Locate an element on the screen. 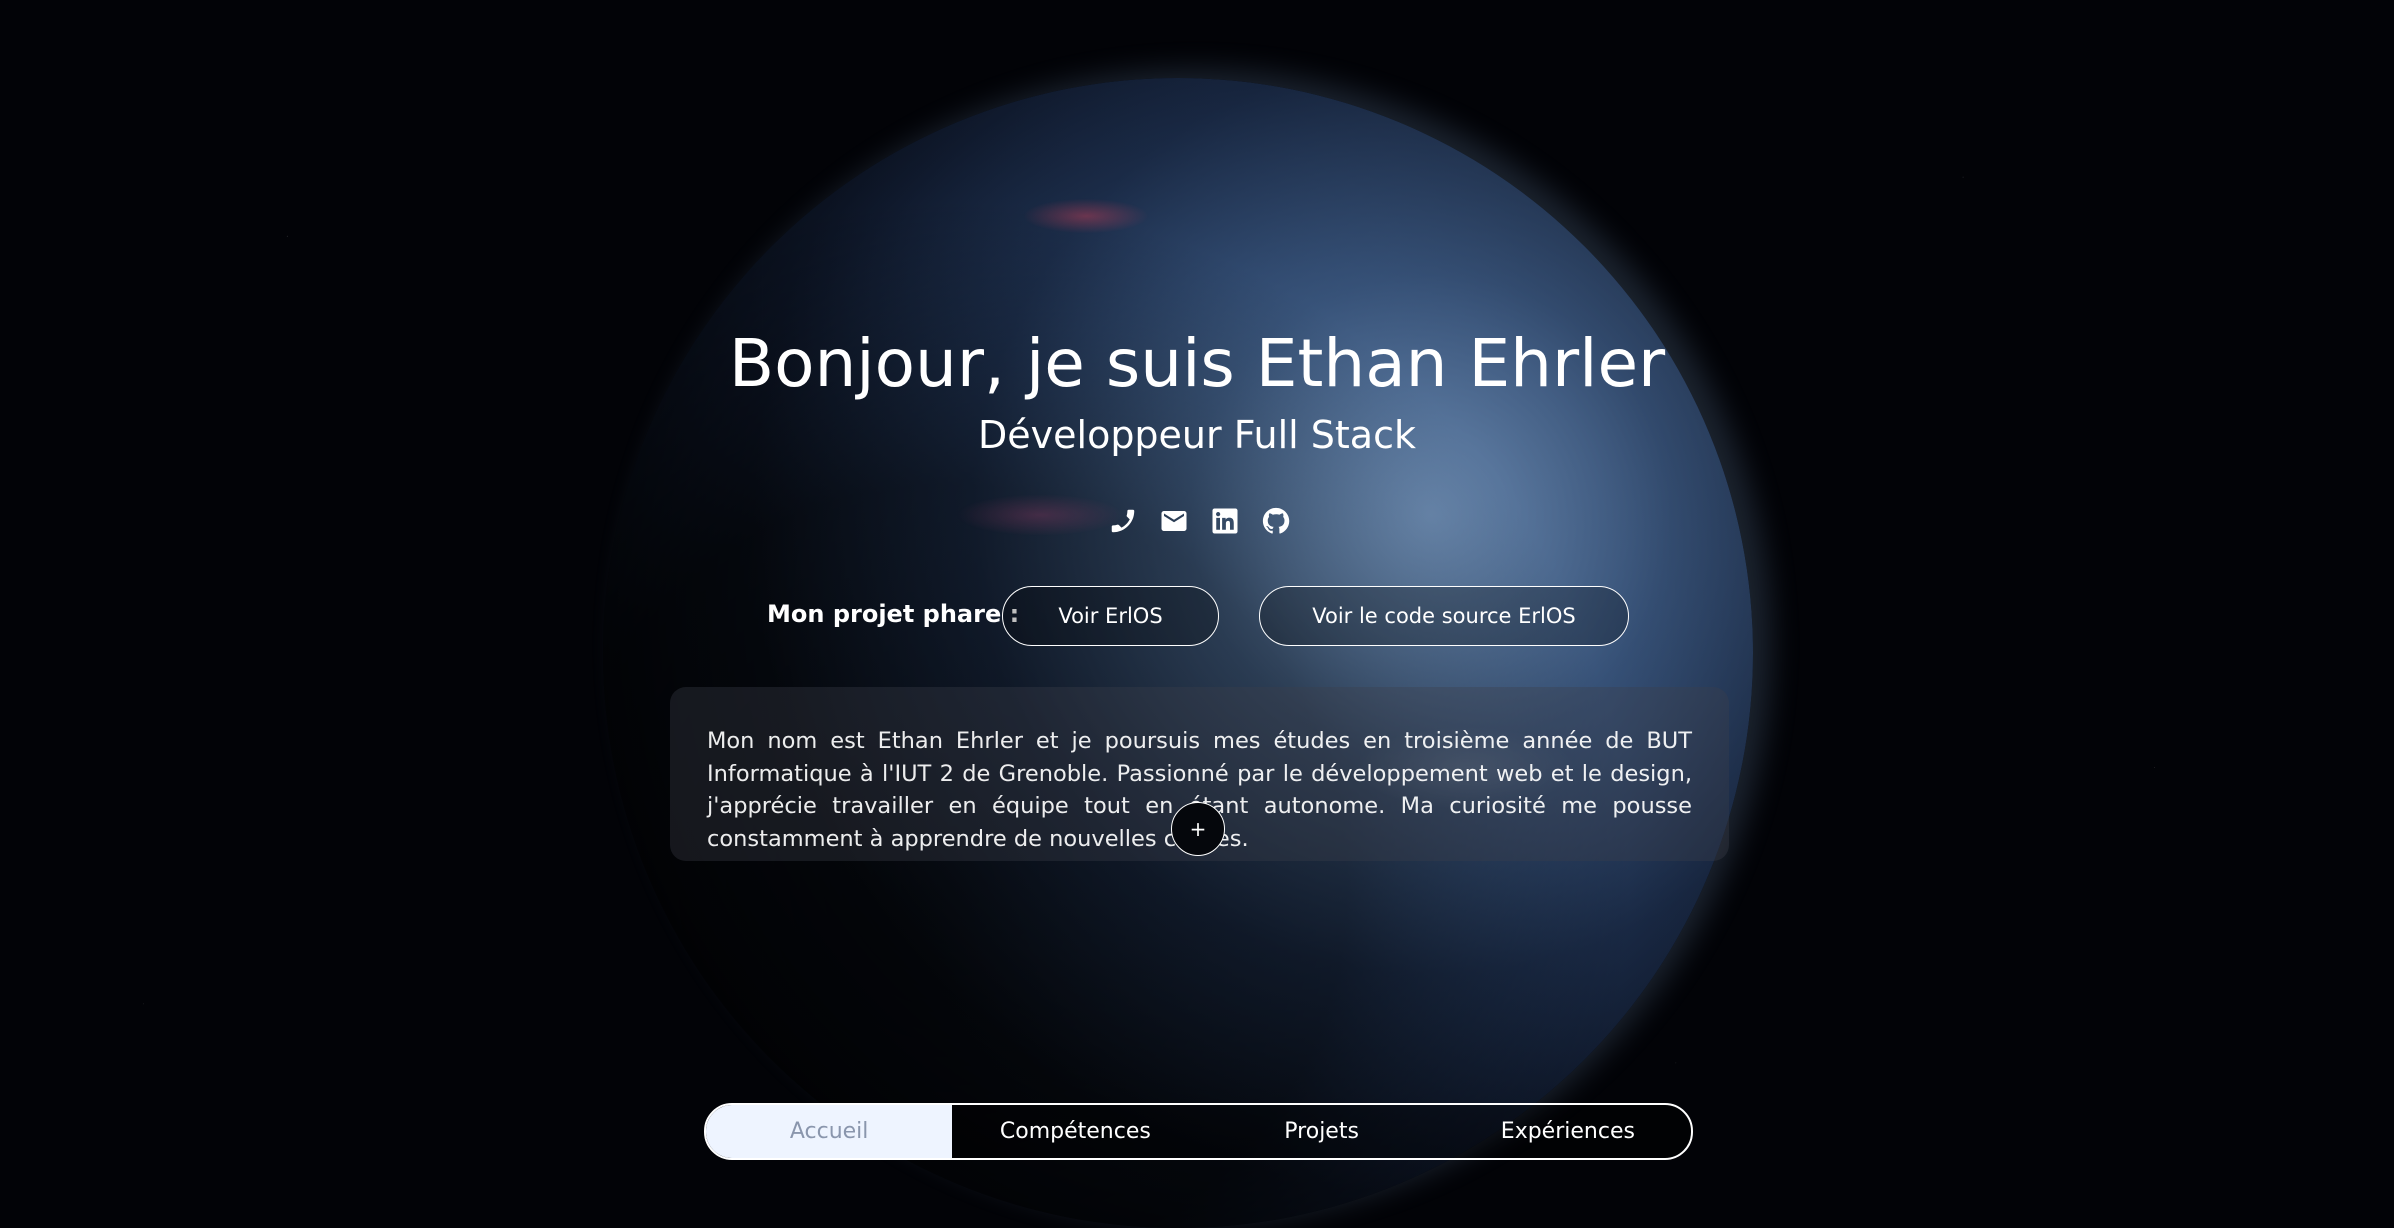 This screenshot has height=1228, width=2394. linkedin-icon is located at coordinates (1225, 521).